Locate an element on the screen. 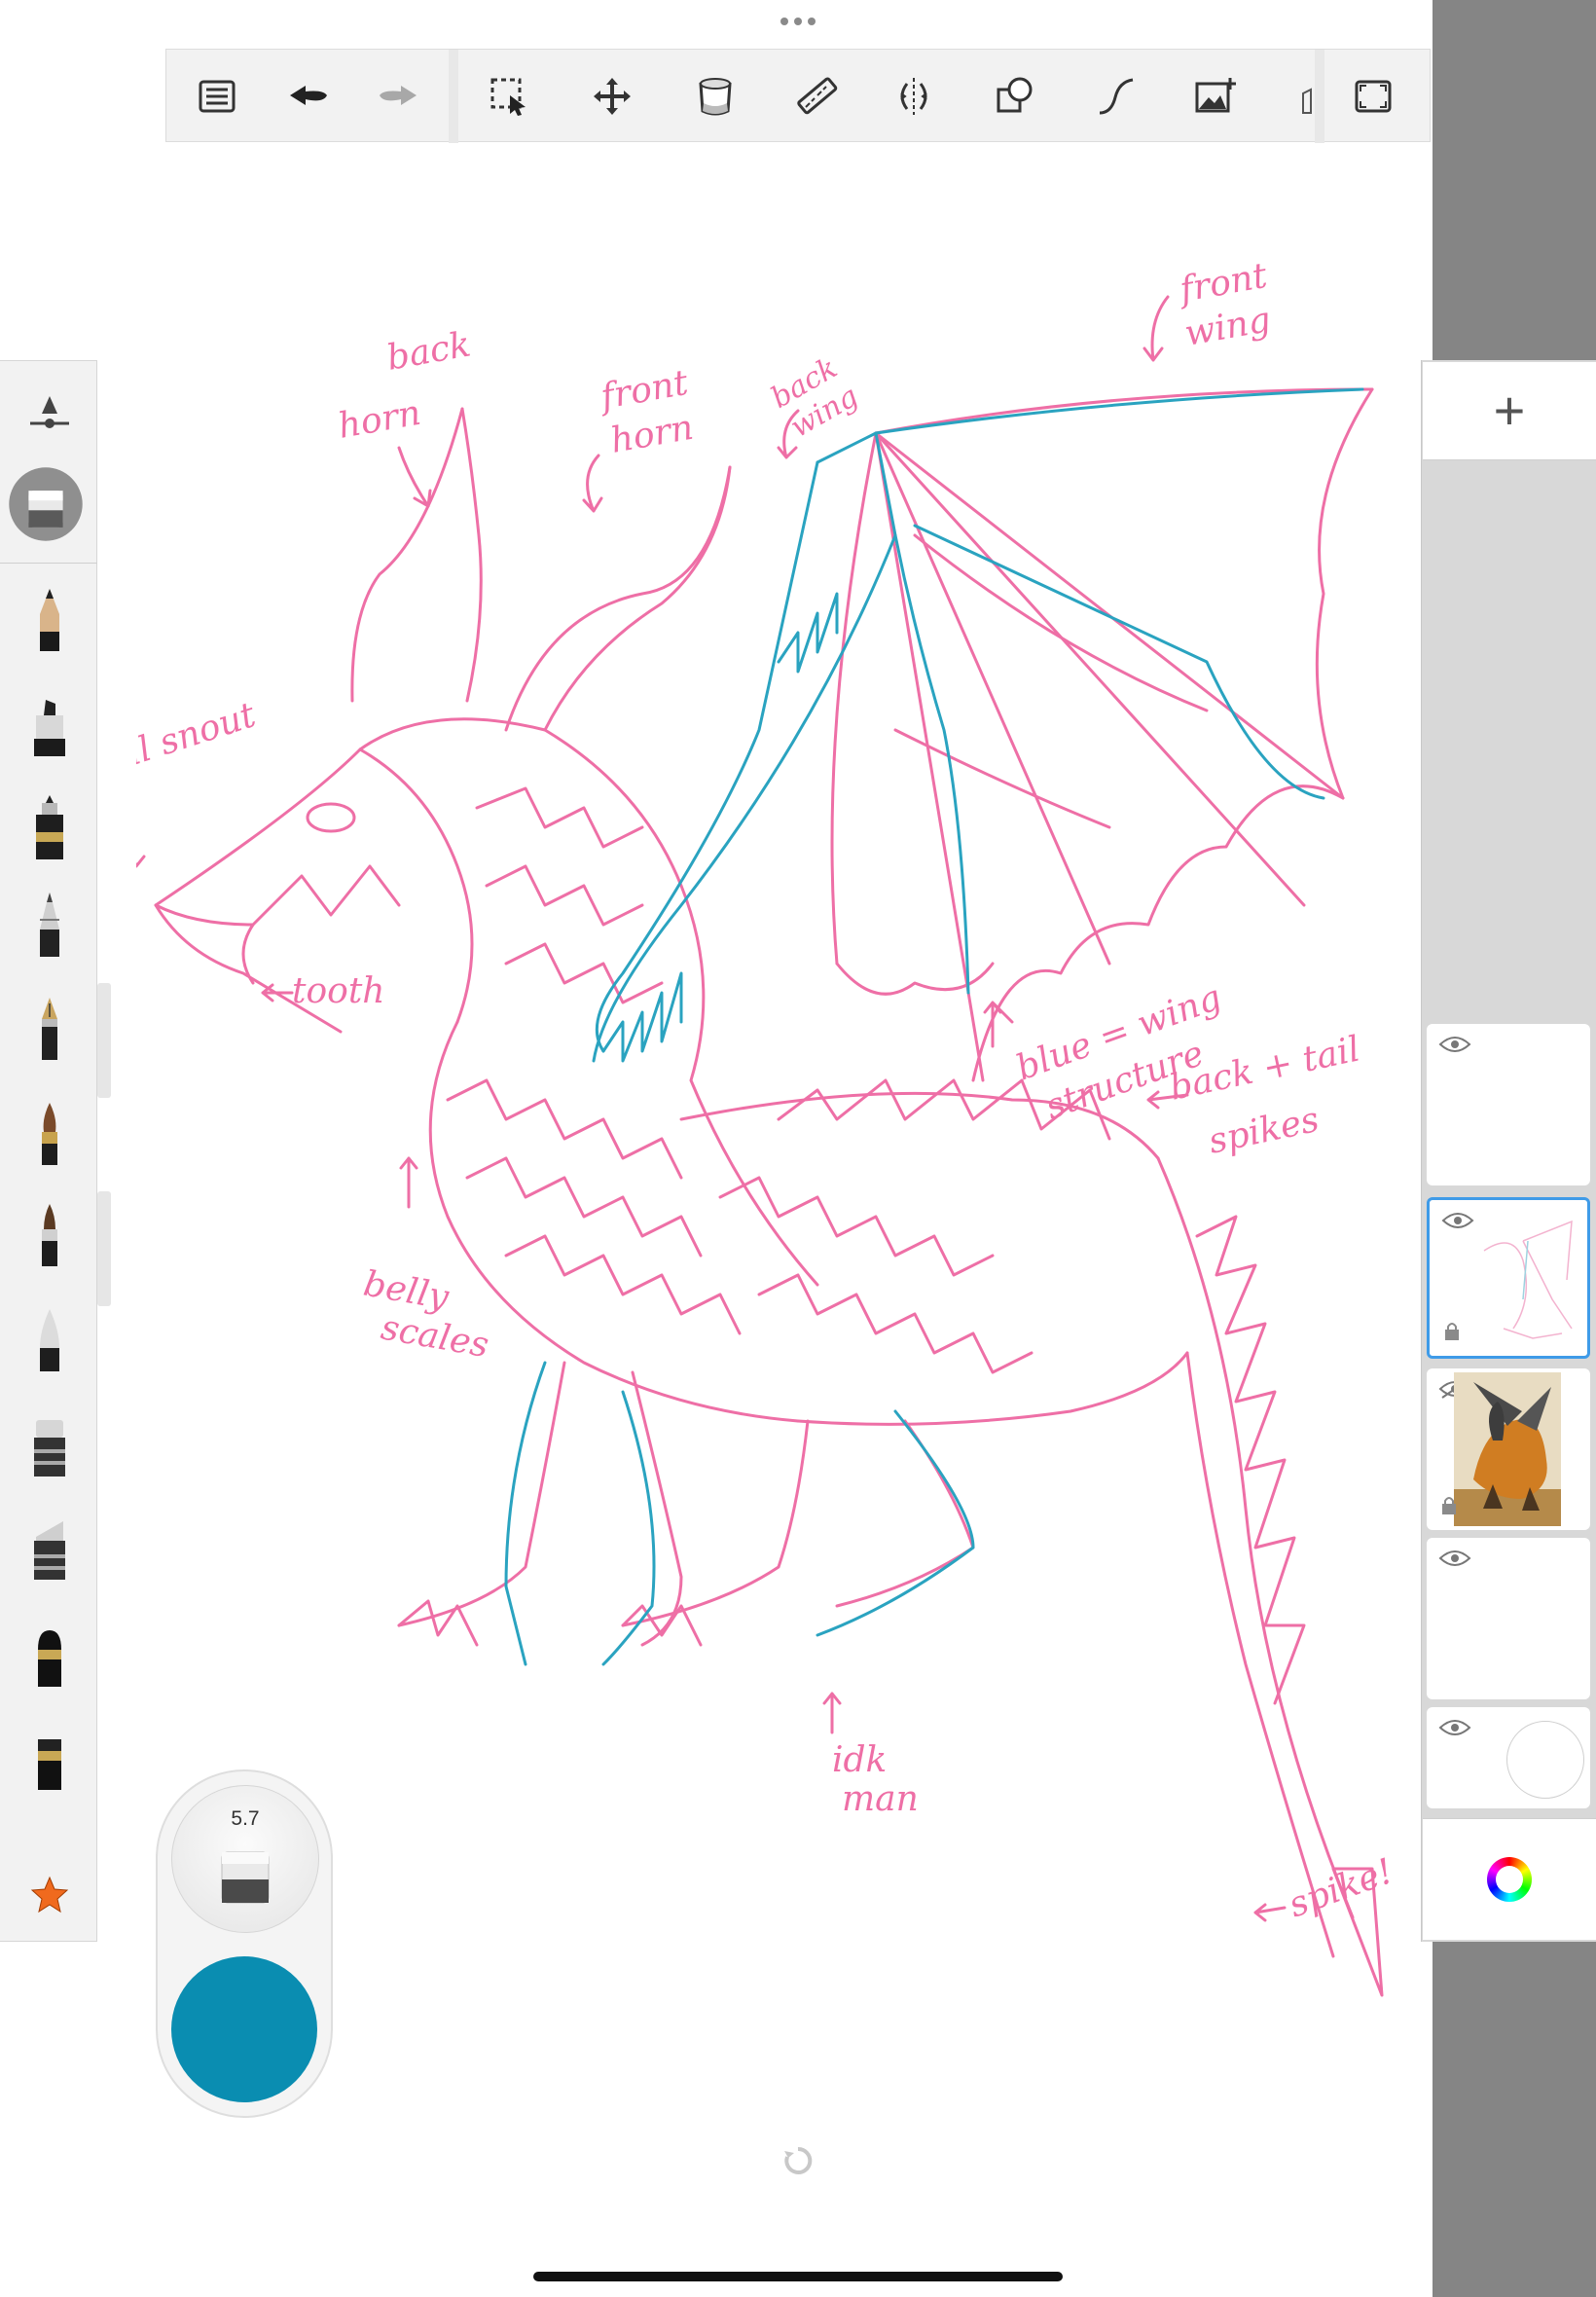 The image size is (1596, 2297). round-brush is located at coordinates (50, 1234).